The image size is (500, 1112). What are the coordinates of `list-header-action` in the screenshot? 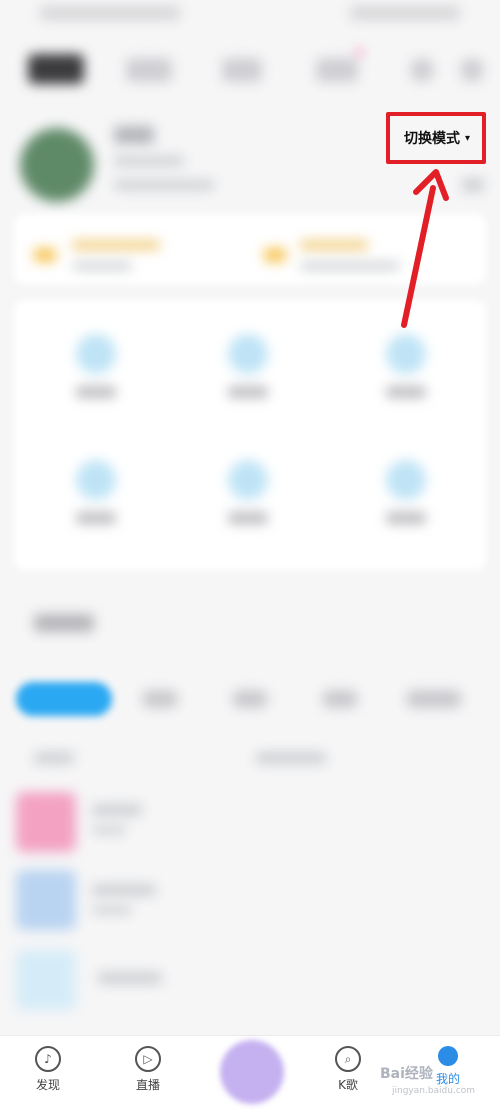 It's located at (291, 758).